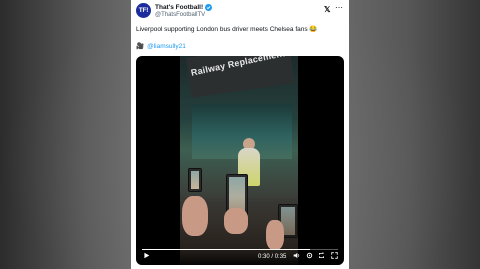 This screenshot has height=269, width=480. I want to click on hand-right, so click(275, 235).